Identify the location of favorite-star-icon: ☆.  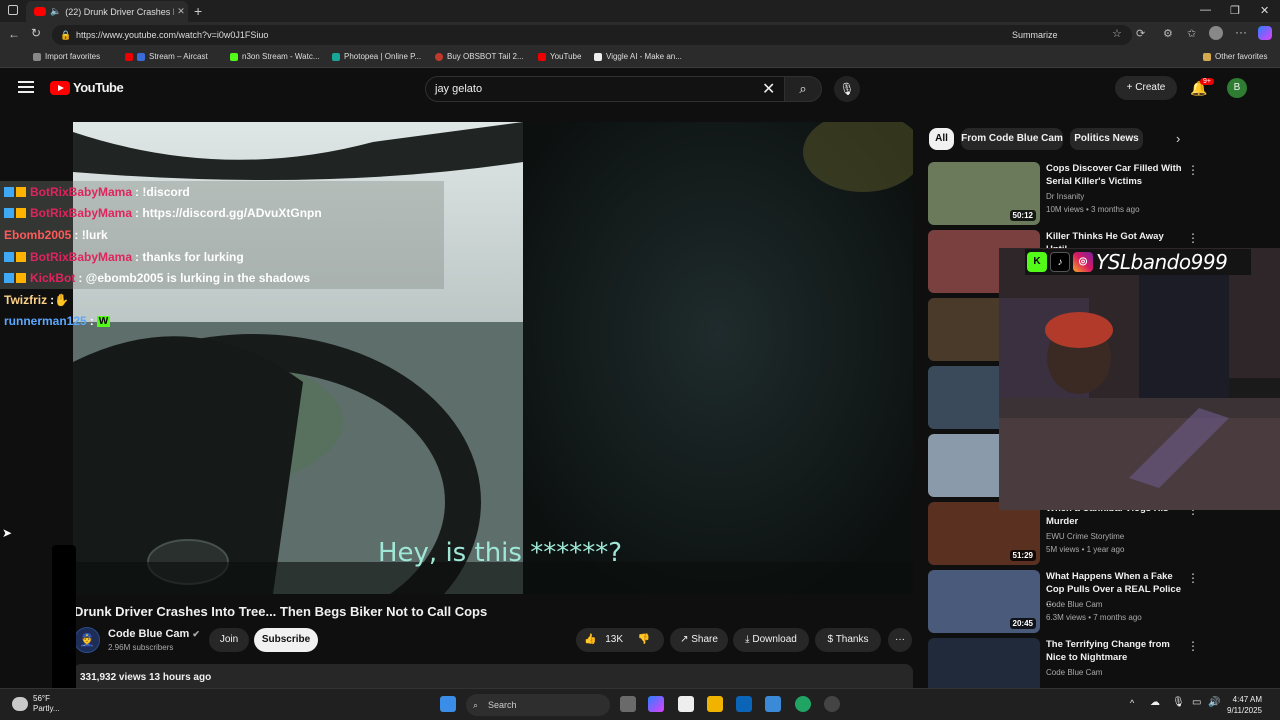
(1117, 33).